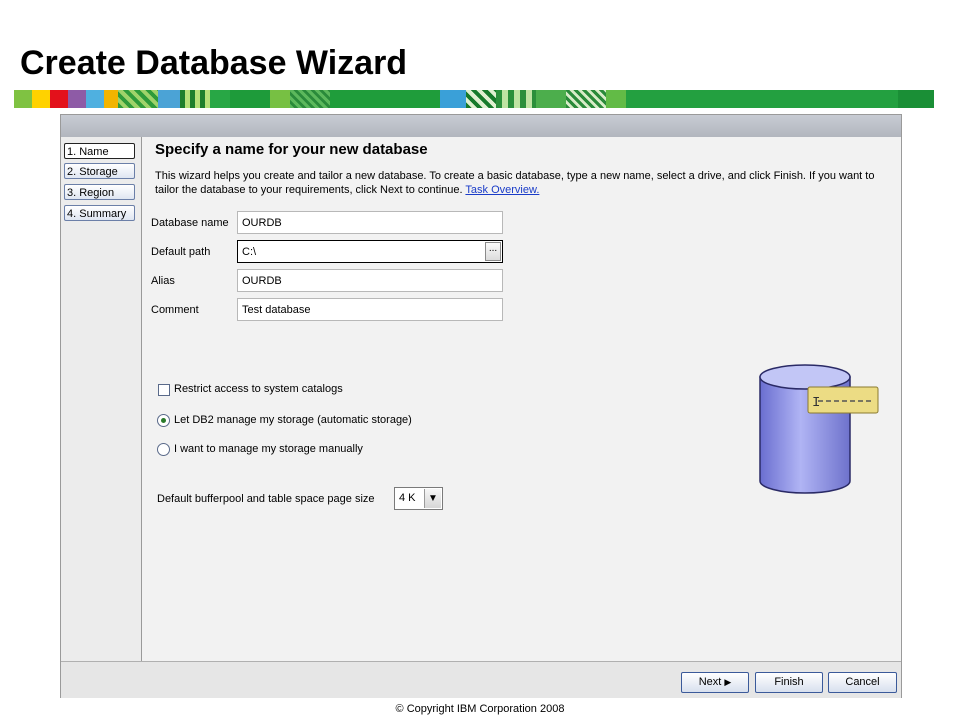 This screenshot has height=720, width=960. Describe the element at coordinates (163, 449) in the screenshot. I see `manual-storage-radio` at that location.